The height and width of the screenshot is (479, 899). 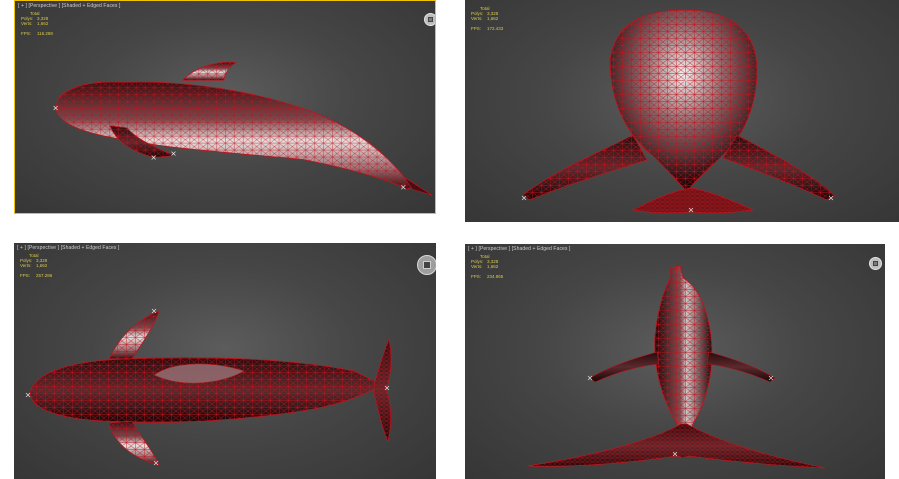 I want to click on whale-body-top, so click(x=210, y=388).